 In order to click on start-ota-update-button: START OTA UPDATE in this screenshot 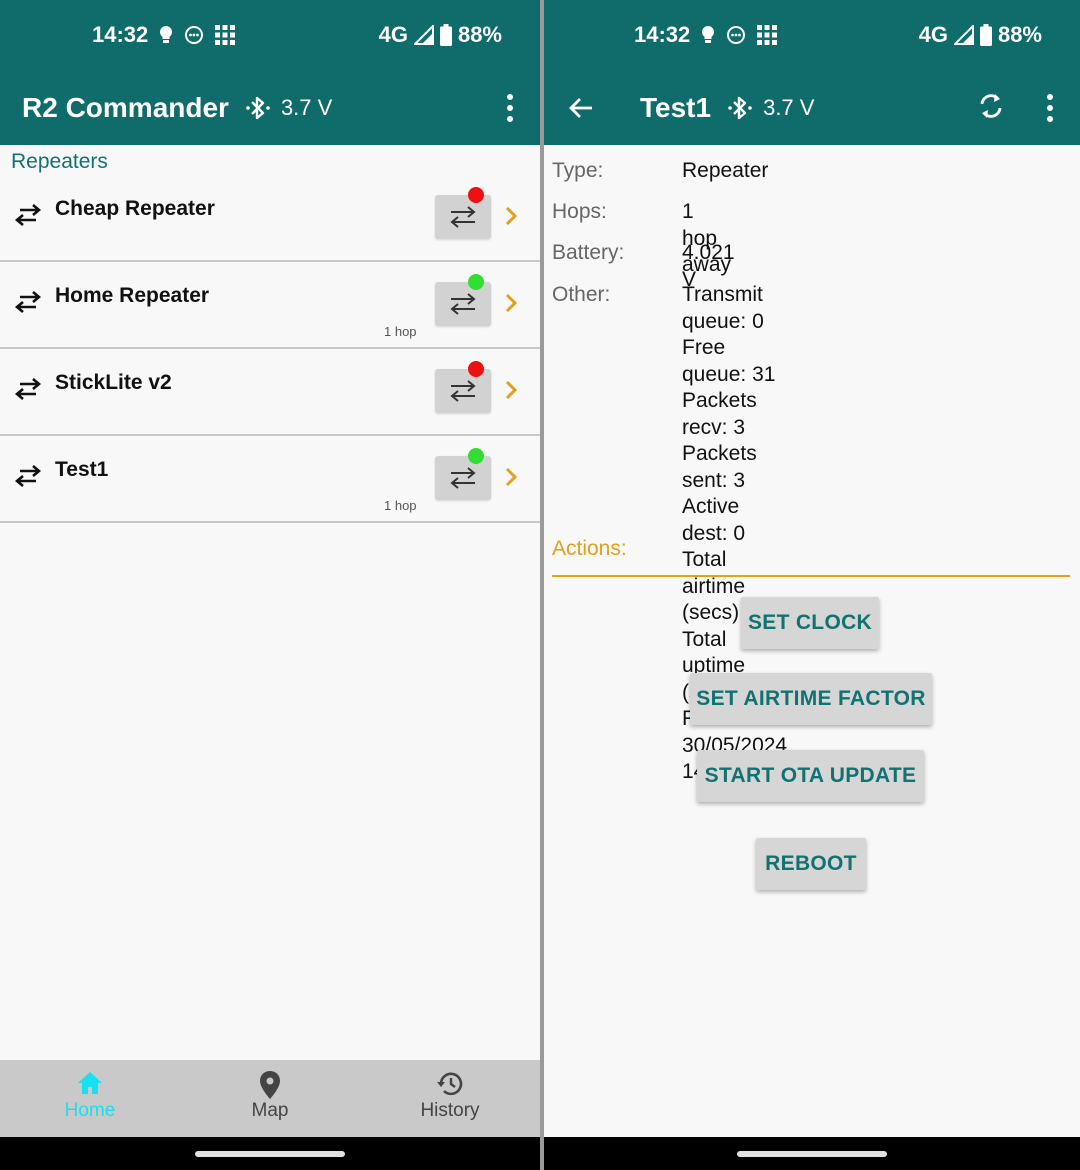, I will do `click(810, 776)`.